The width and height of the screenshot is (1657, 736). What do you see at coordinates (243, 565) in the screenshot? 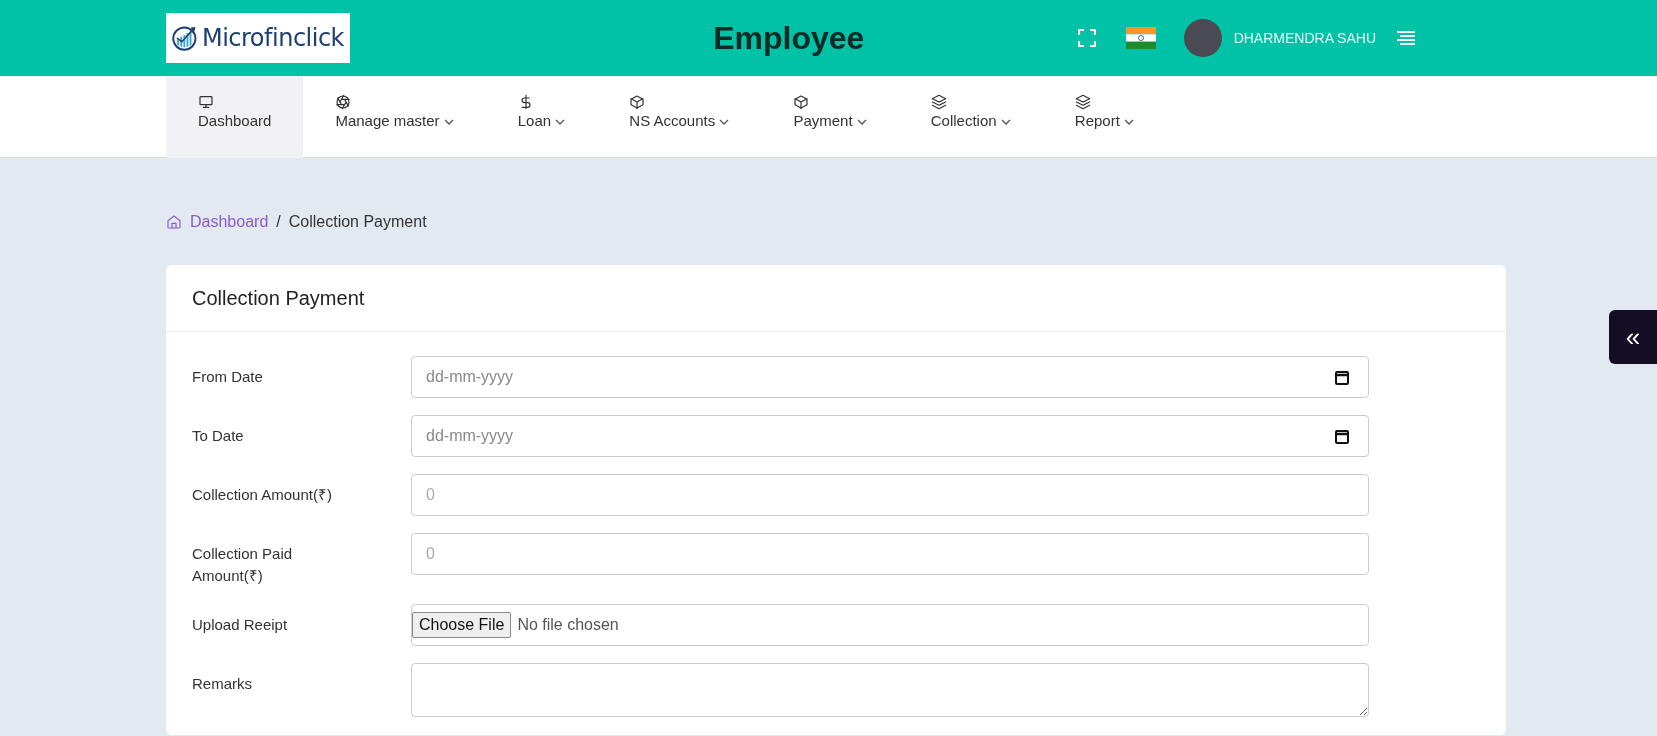
I see `field-label: Collection Paid Amount(₹)` at bounding box center [243, 565].